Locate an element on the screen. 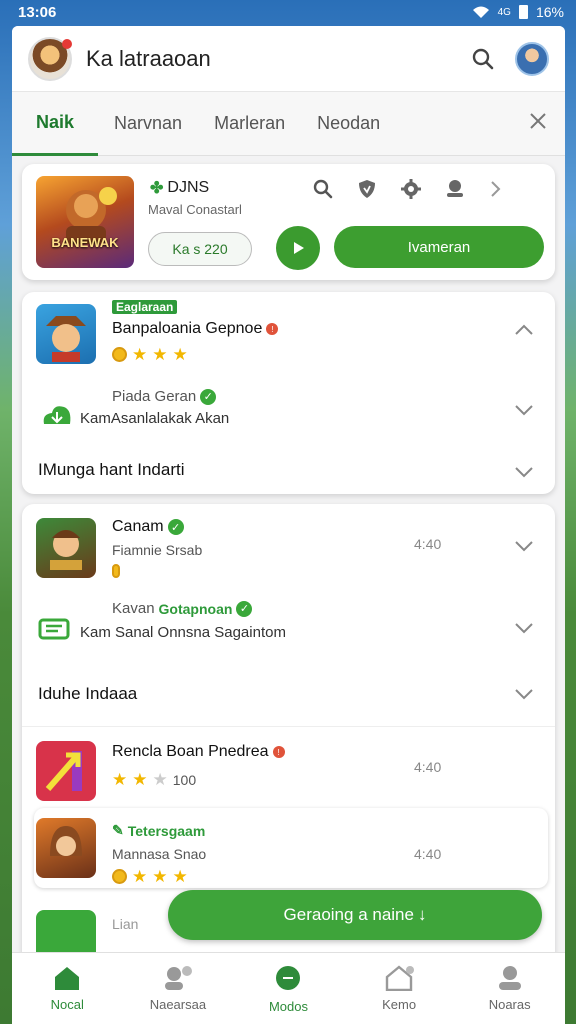  play-icon is located at coordinates (299, 248).